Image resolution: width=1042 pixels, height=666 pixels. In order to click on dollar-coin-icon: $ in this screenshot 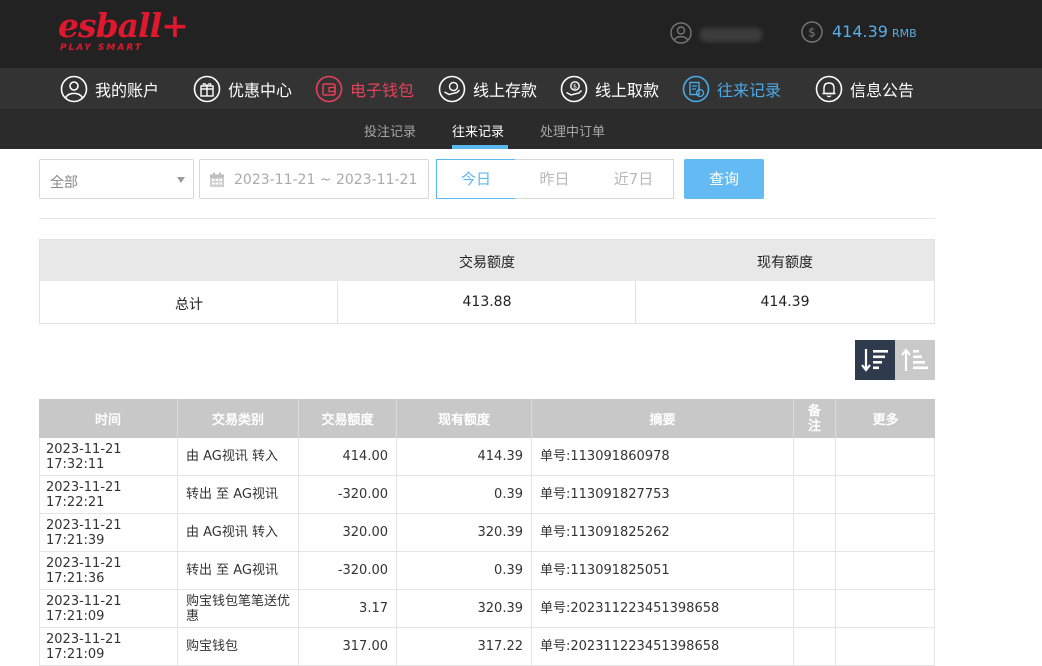, I will do `click(812, 32)`.